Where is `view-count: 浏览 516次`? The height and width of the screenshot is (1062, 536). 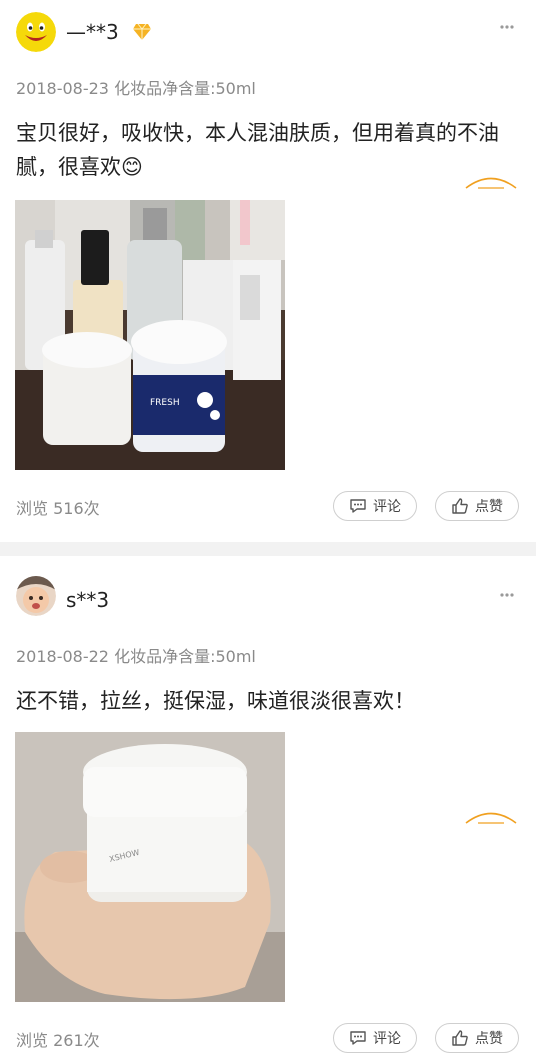 view-count: 浏览 516次 is located at coordinates (58, 508).